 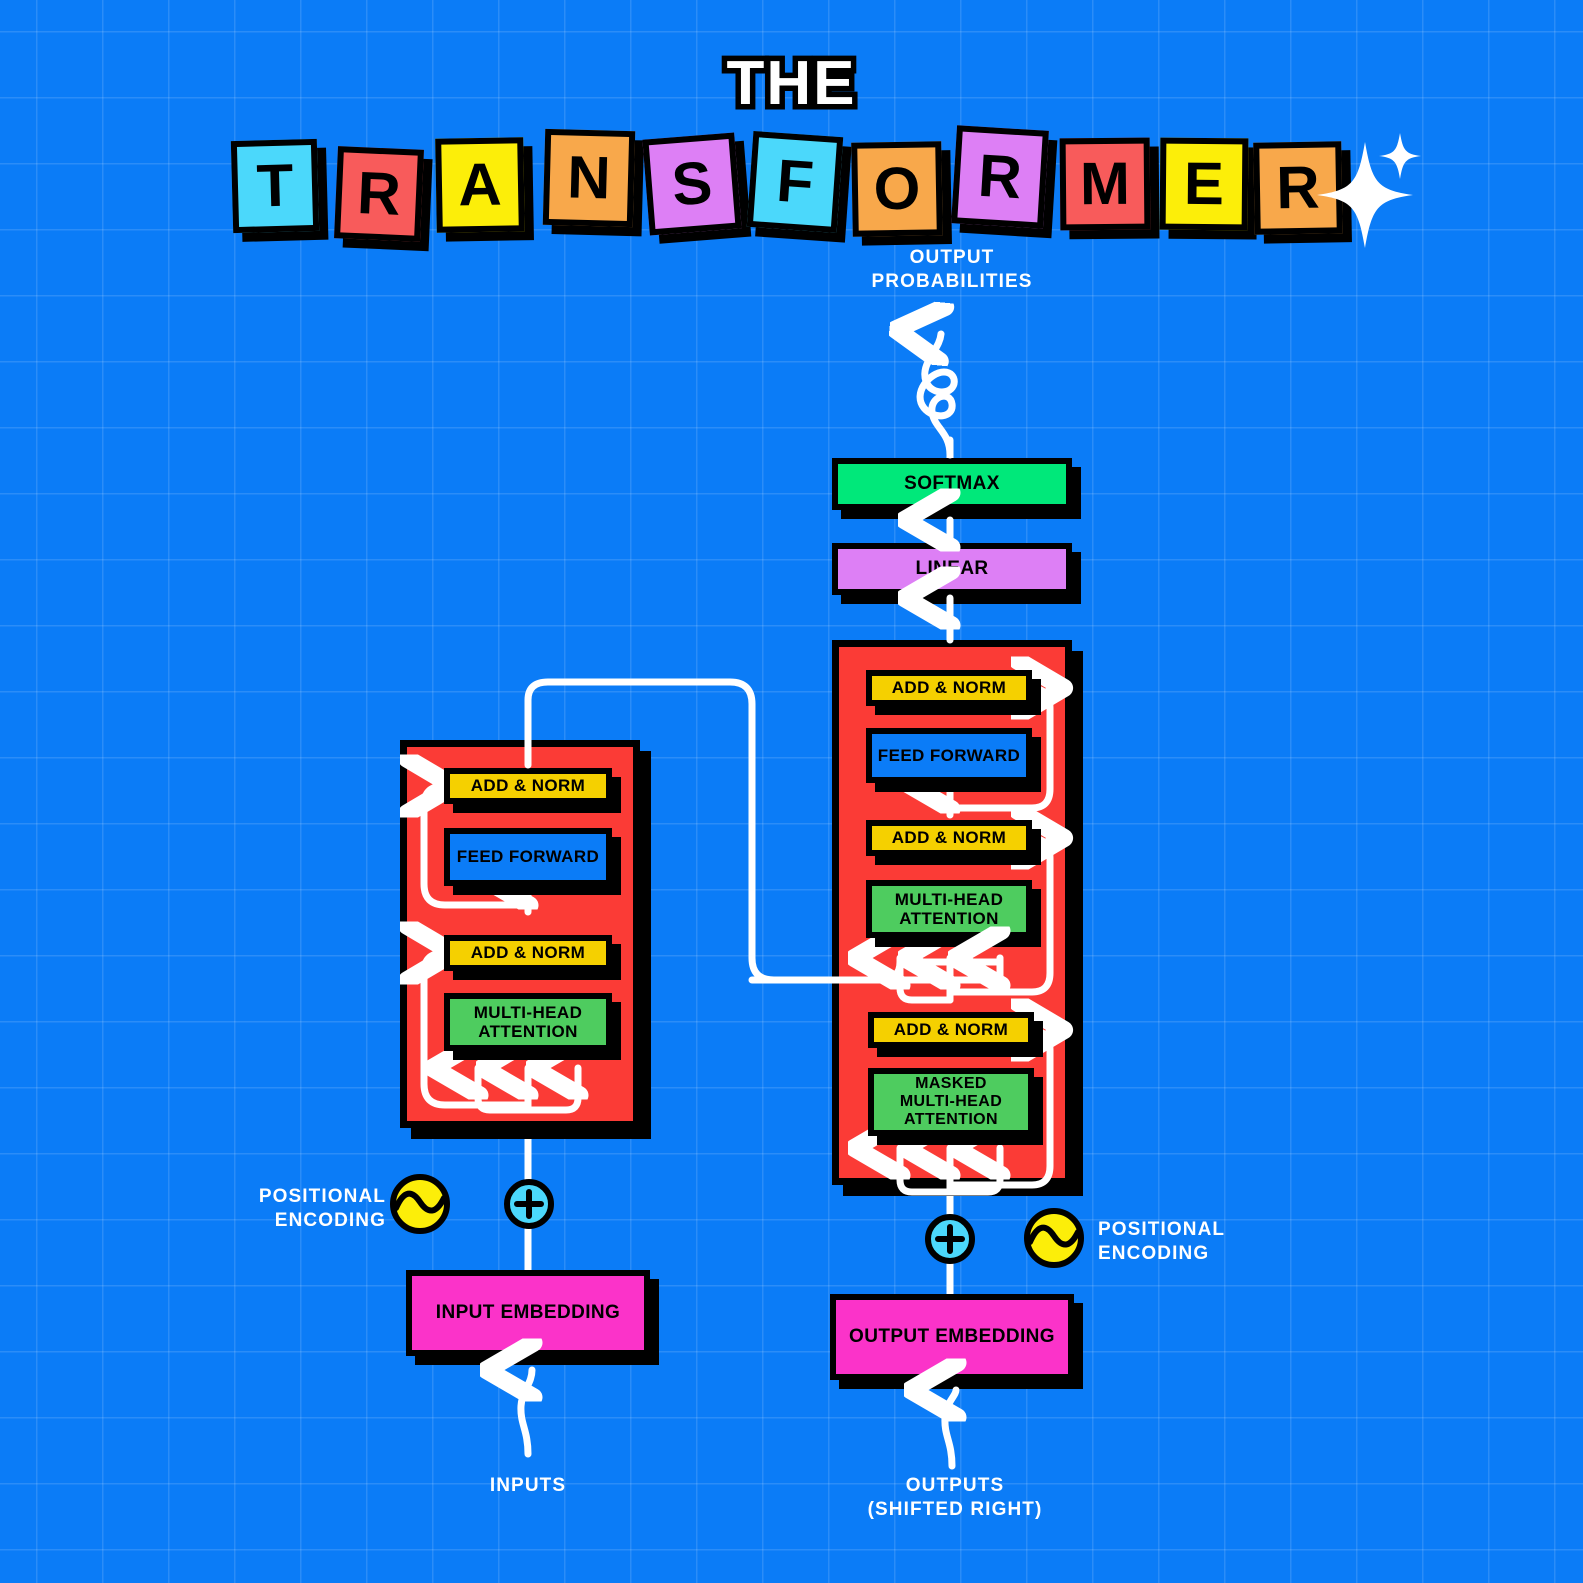 What do you see at coordinates (951, 1119) in the screenshot?
I see `decoder-masked-mha-line3: ATTENTION` at bounding box center [951, 1119].